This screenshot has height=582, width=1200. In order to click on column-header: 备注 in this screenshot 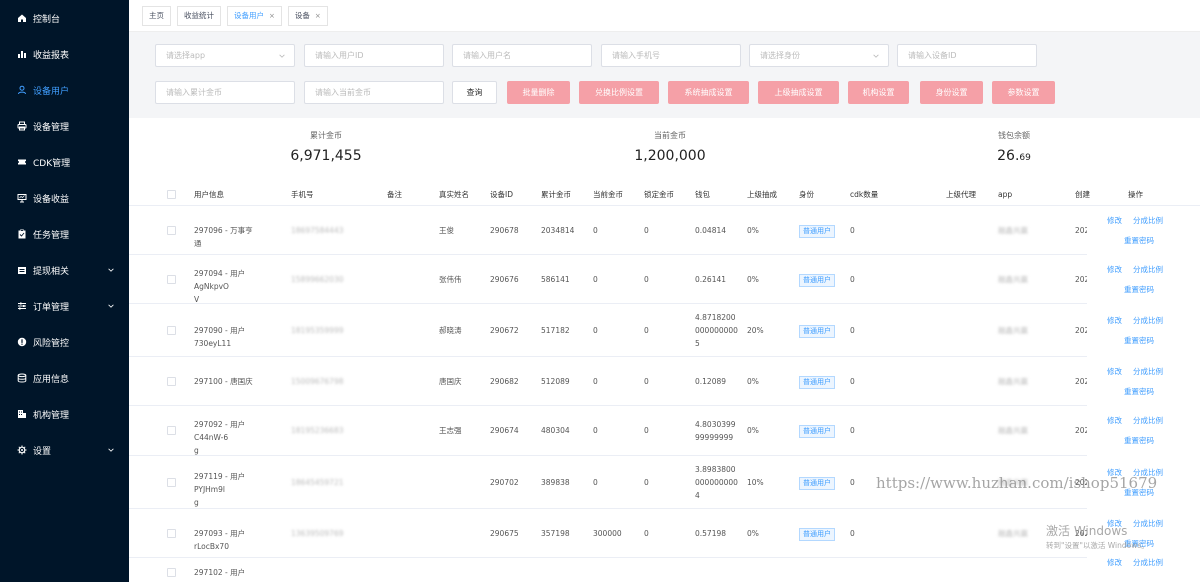, I will do `click(394, 194)`.